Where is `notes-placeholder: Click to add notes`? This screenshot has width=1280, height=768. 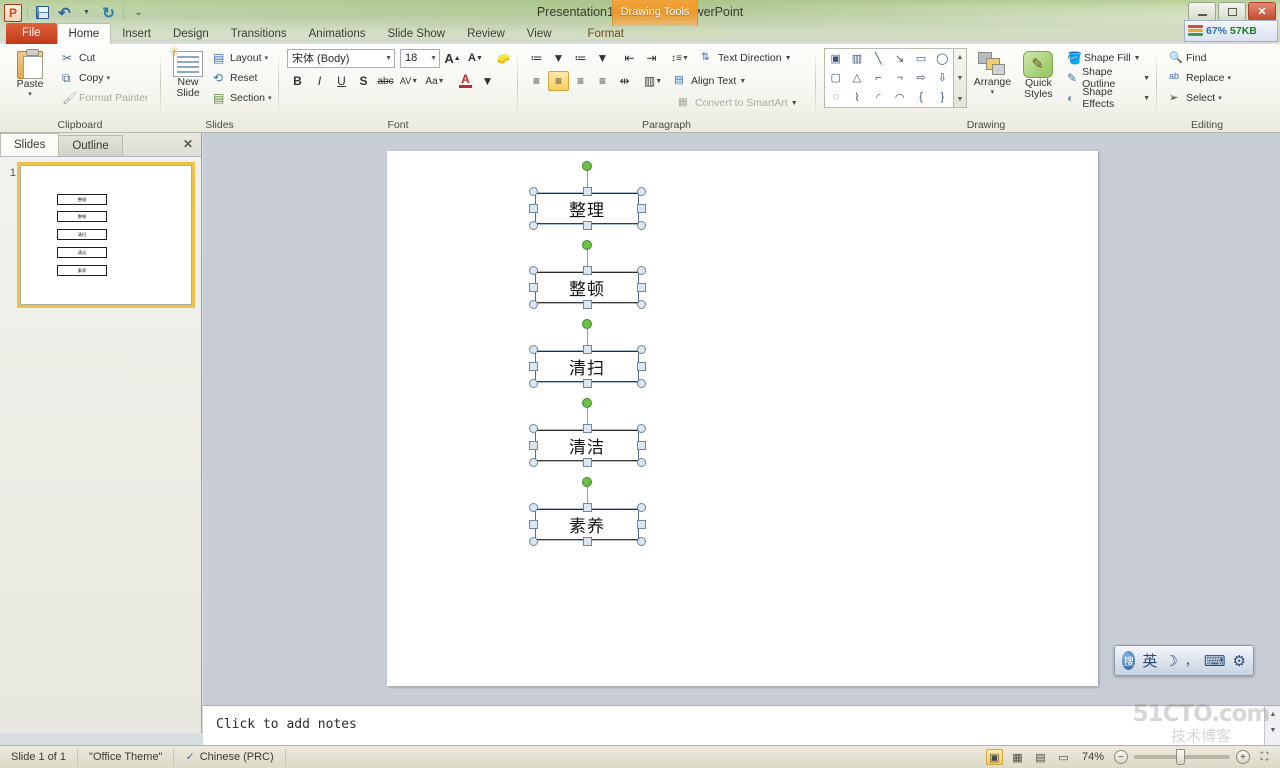
notes-placeholder: Click to add notes is located at coordinates (732, 725).